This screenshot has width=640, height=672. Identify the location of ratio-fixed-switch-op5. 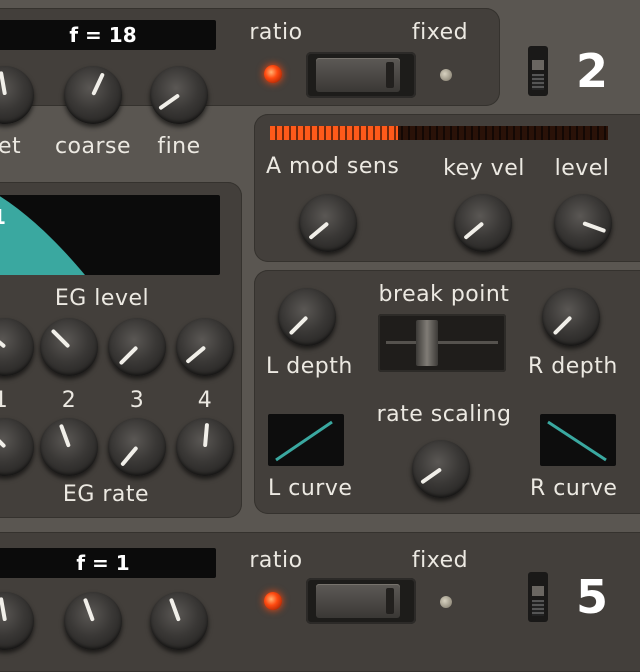
(361, 601).